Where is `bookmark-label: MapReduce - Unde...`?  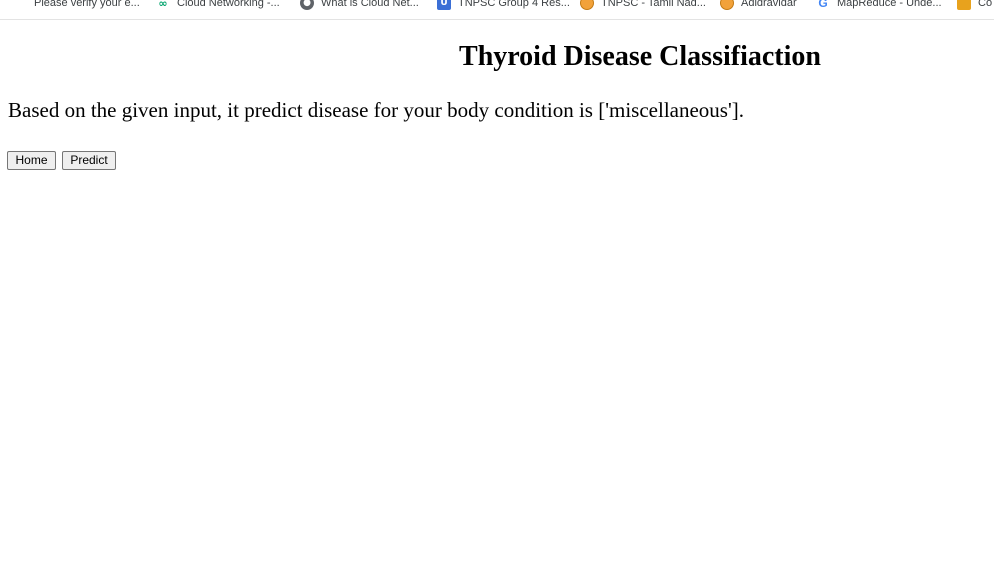
bookmark-label: MapReduce - Unde... is located at coordinates (889, 4).